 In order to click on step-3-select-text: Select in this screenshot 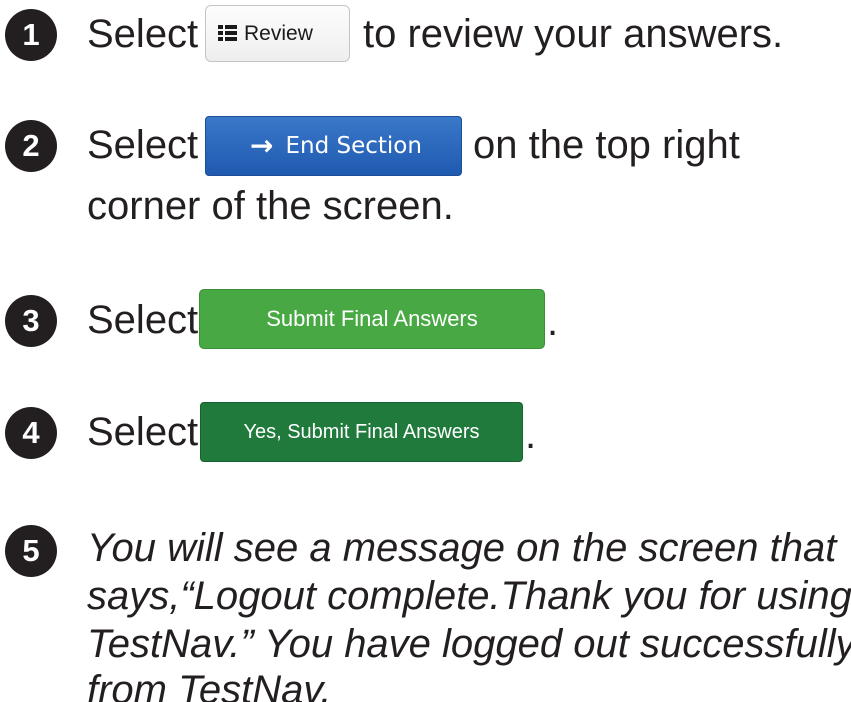, I will do `click(143, 320)`.